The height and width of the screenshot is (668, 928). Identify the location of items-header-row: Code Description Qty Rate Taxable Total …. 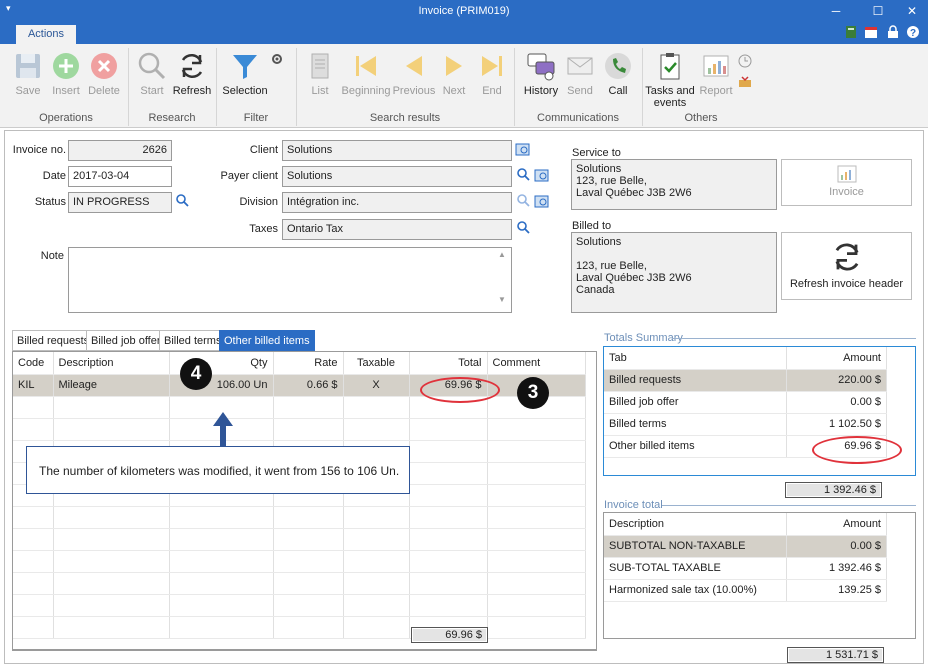
(299, 363).